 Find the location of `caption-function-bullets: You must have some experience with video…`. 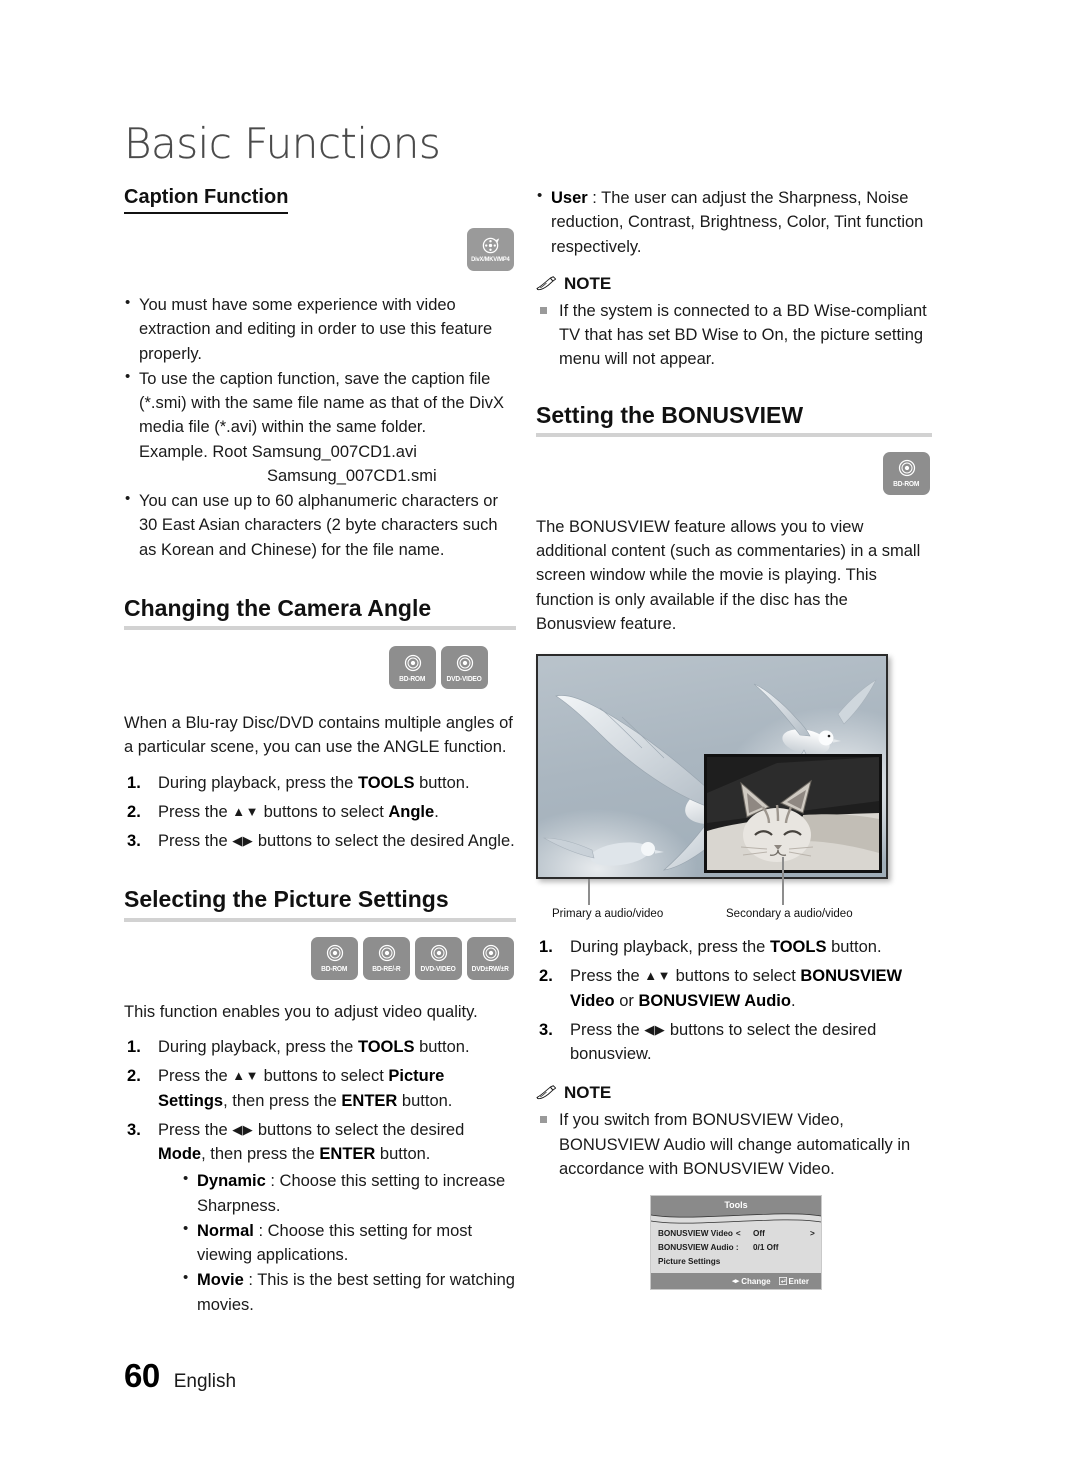

caption-function-bullets: You must have some experience with video… is located at coordinates (320, 427).